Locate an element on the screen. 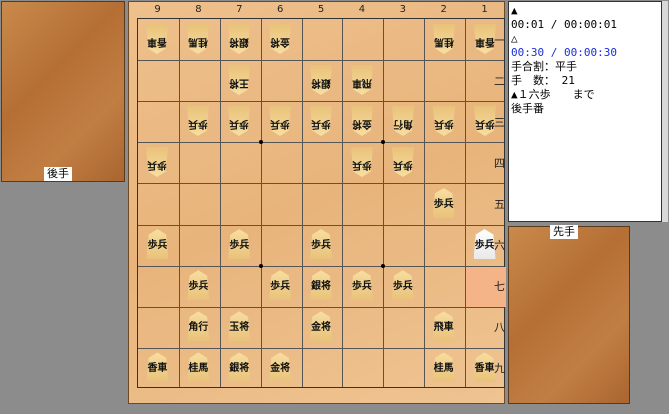 This screenshot has height=414, width=669. rank-number: 八 is located at coordinates (499, 328).